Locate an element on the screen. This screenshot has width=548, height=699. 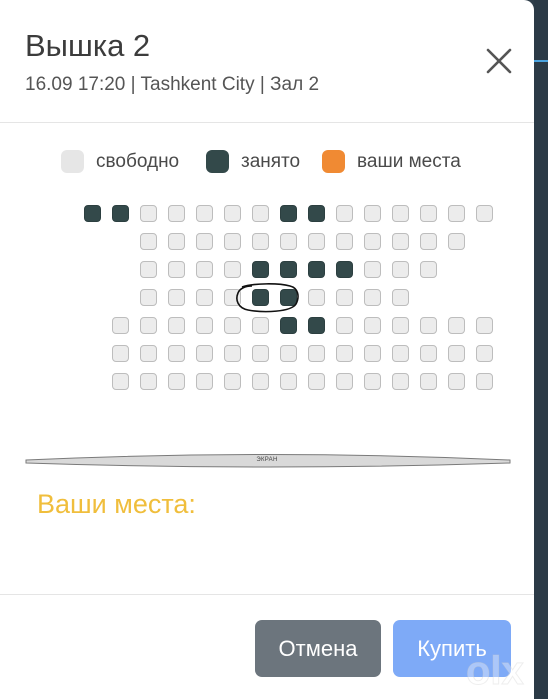
seat-r5-s14 is located at coordinates (484, 325).